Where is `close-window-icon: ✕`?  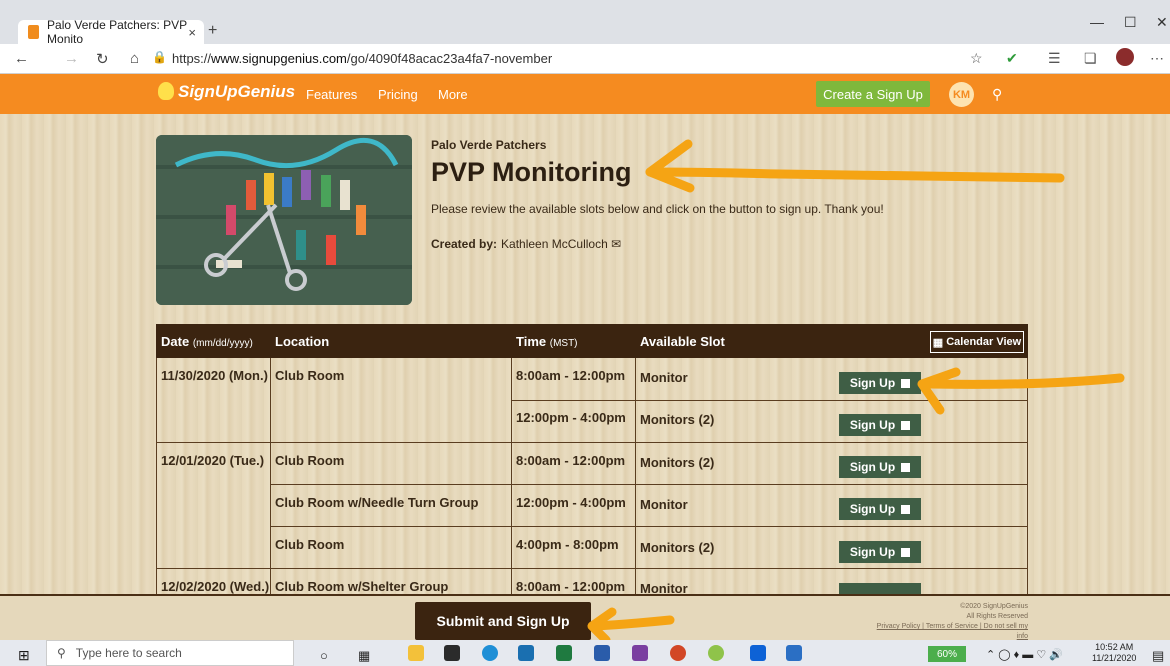
close-window-icon: ✕ is located at coordinates (1162, 22).